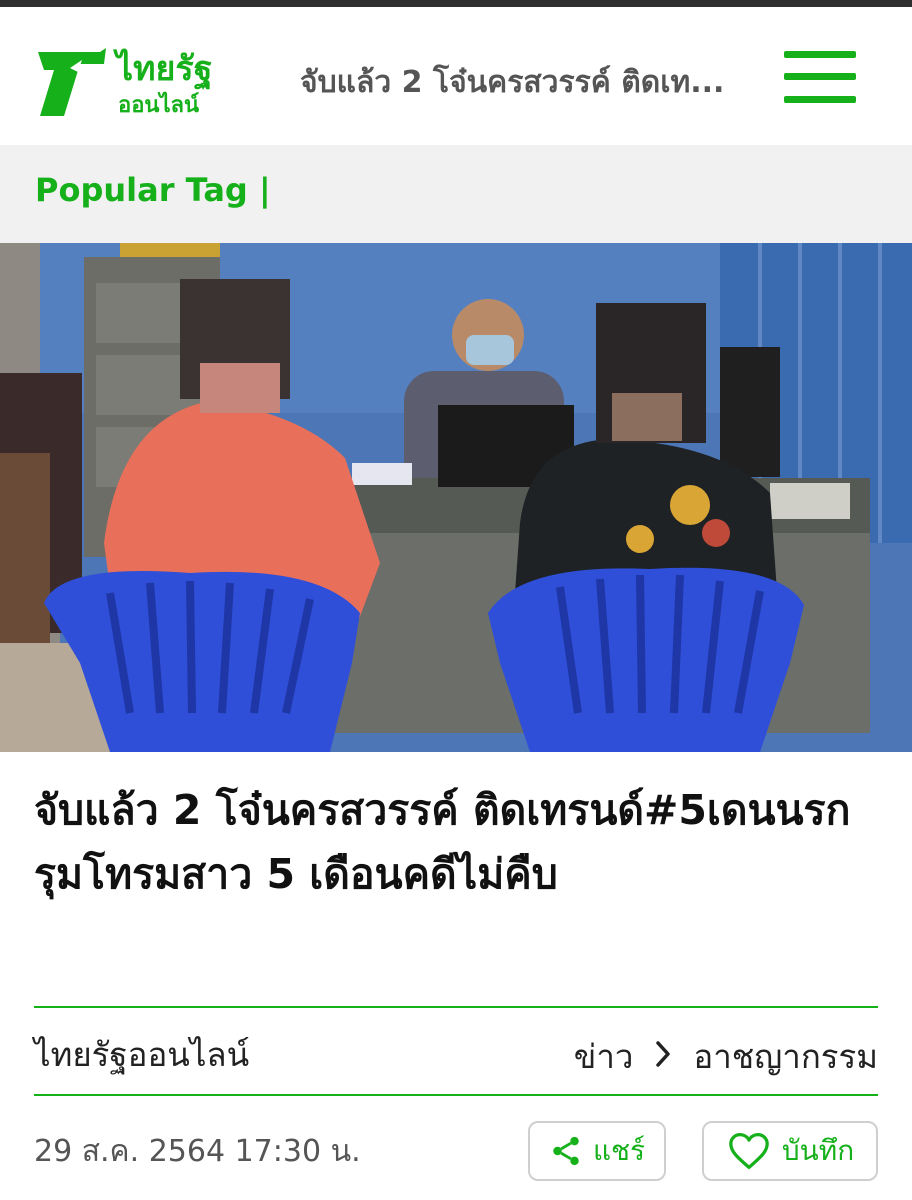 The width and height of the screenshot is (912, 1200). Describe the element at coordinates (820, 77) in the screenshot. I see `hamburger-menu-icon` at that location.